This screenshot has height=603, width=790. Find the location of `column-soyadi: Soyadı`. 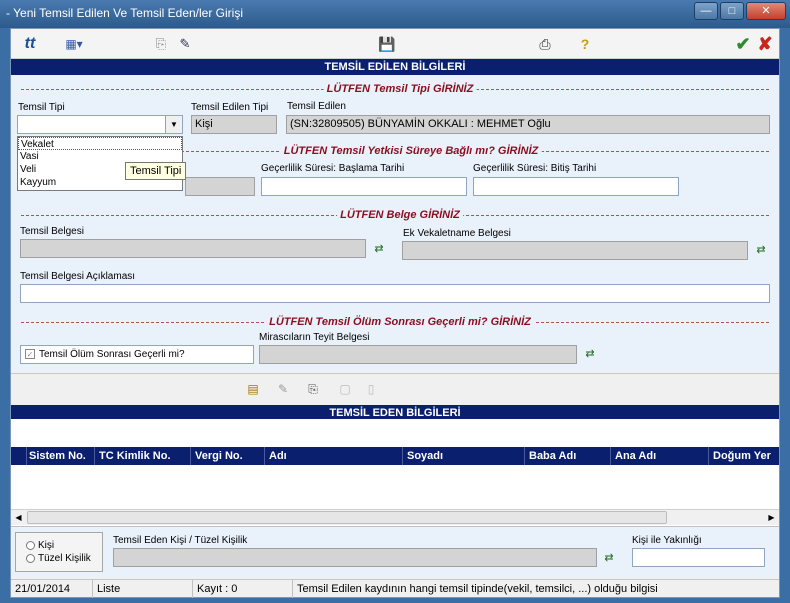

column-soyadi: Soyadı is located at coordinates (464, 456).